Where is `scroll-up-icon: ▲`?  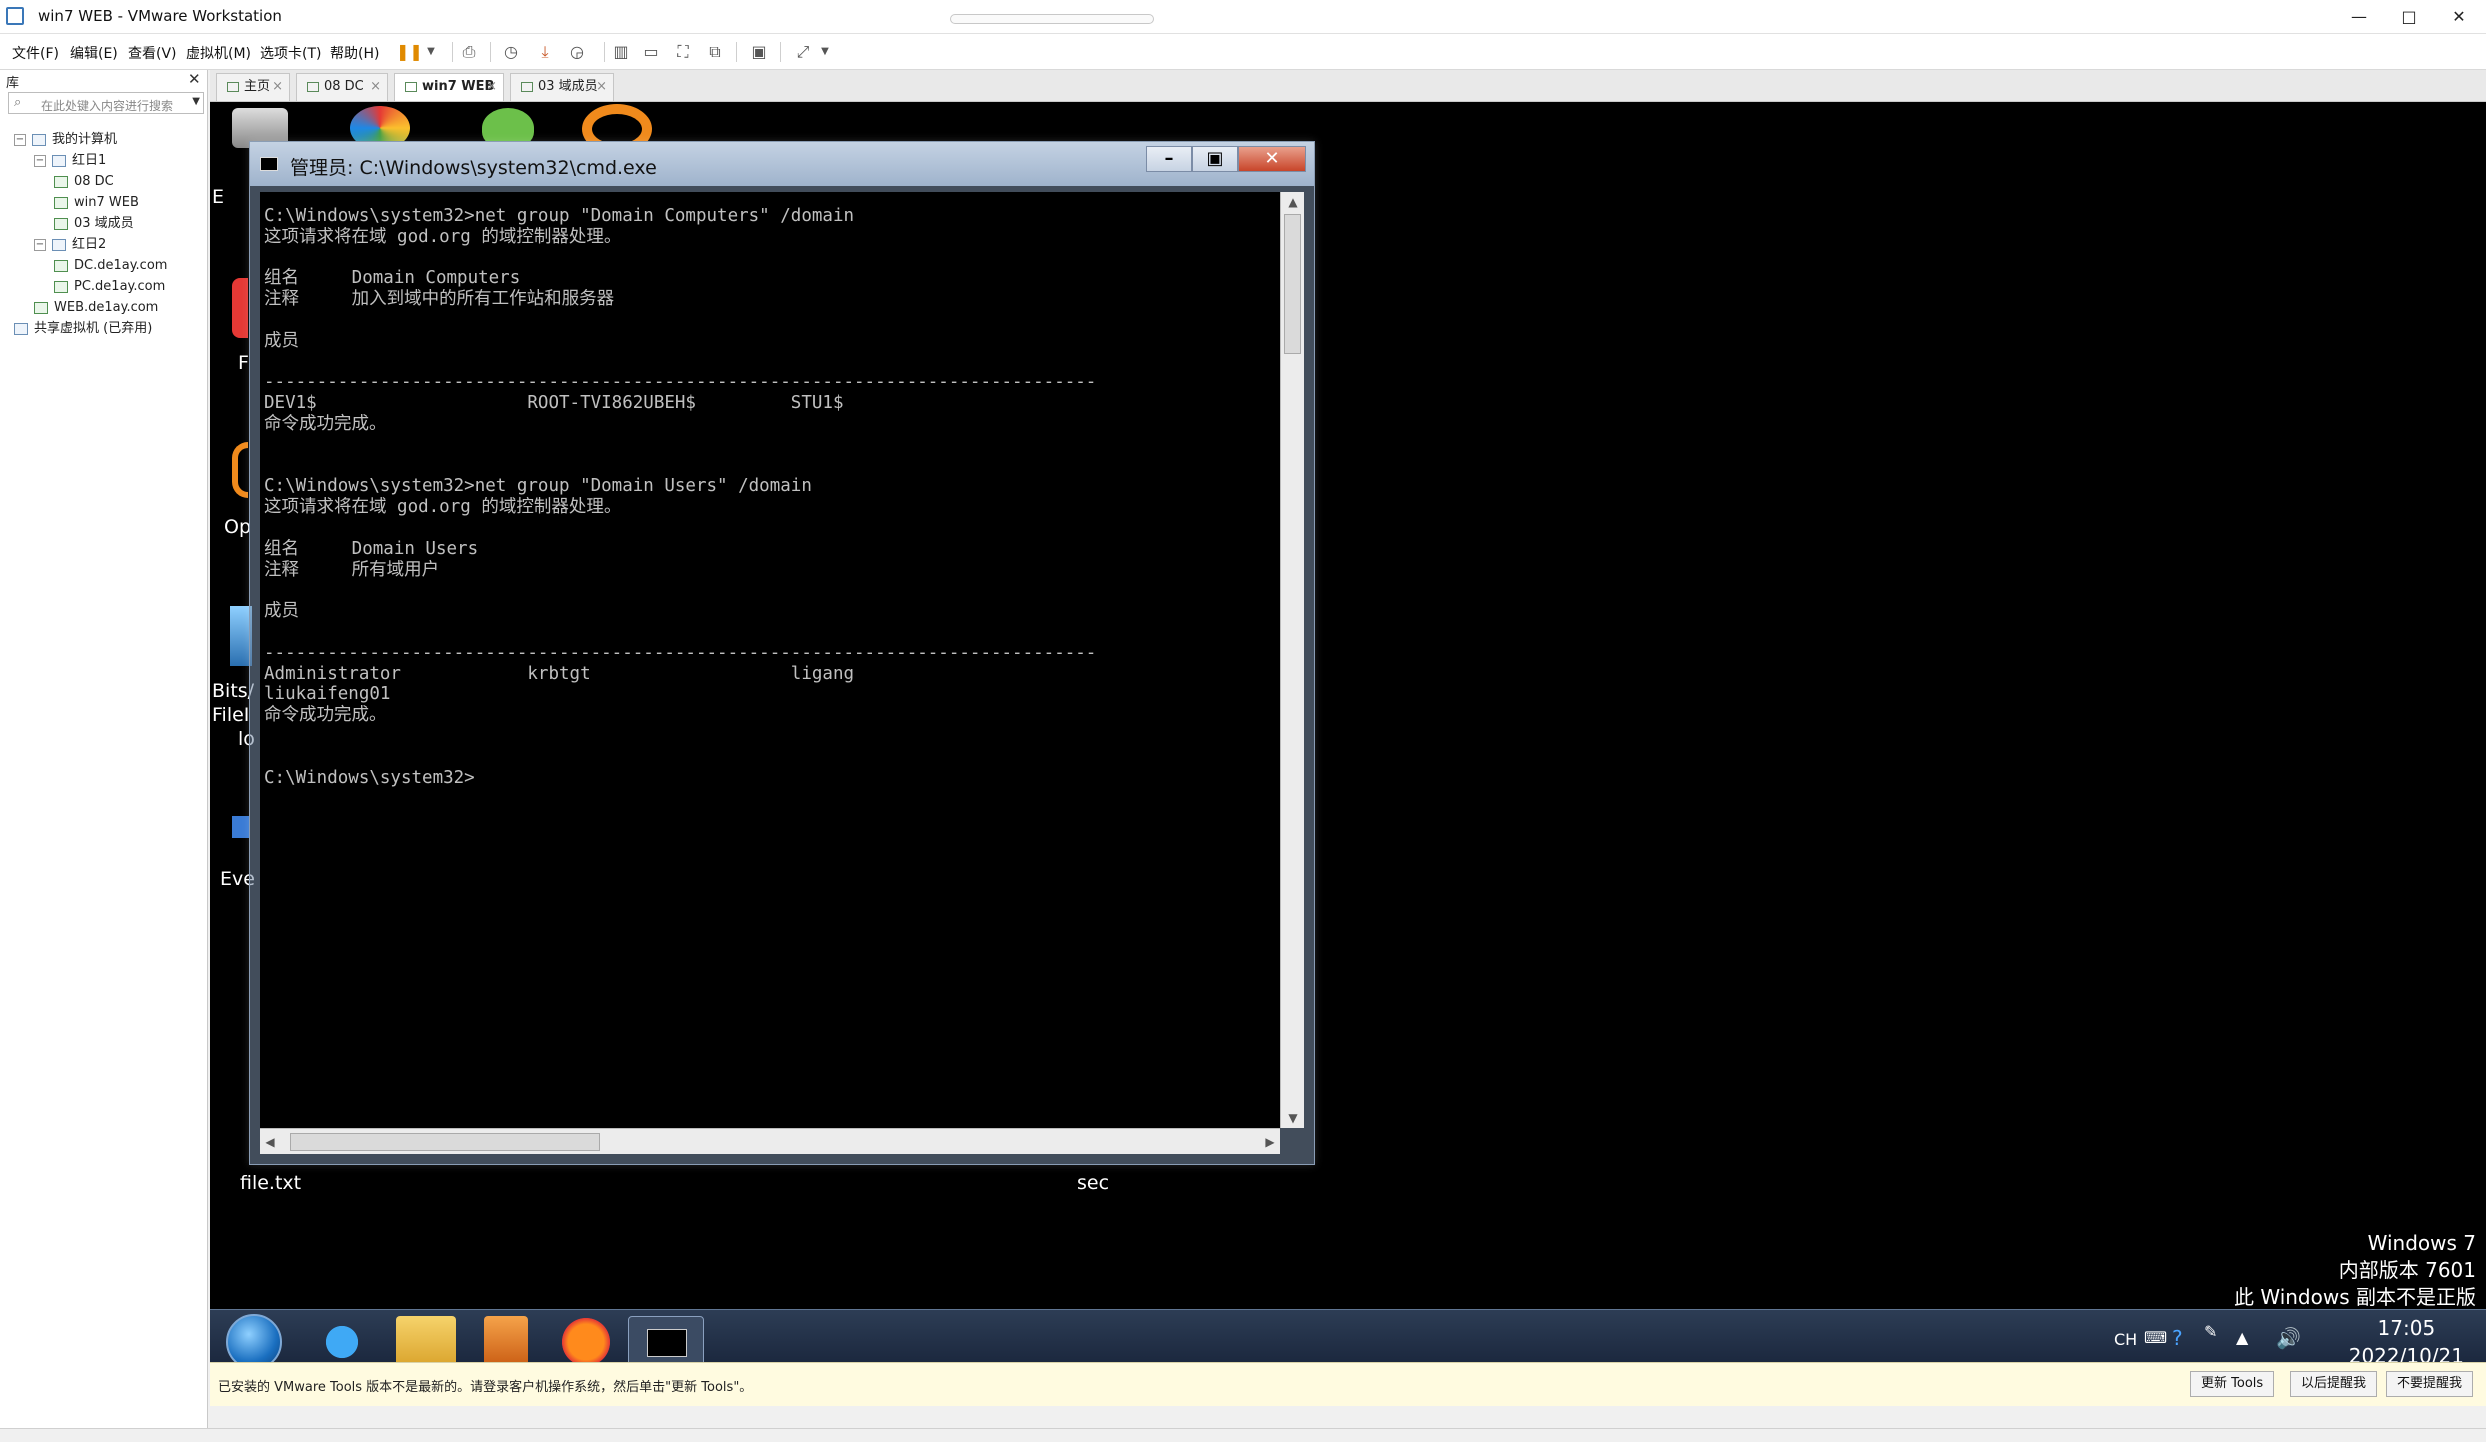
scroll-up-icon: ▲ is located at coordinates (1293, 202).